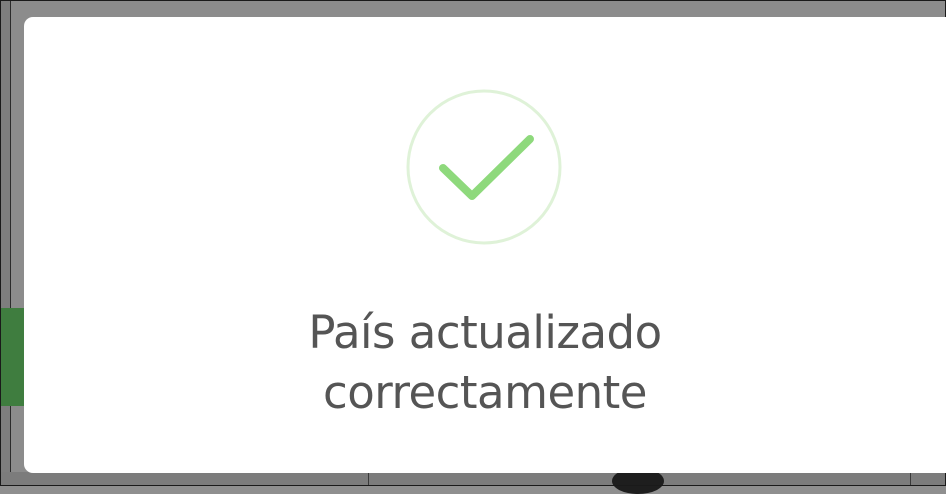  What do you see at coordinates (485, 332) in the screenshot?
I see `success-message-line-1: País actualizado` at bounding box center [485, 332].